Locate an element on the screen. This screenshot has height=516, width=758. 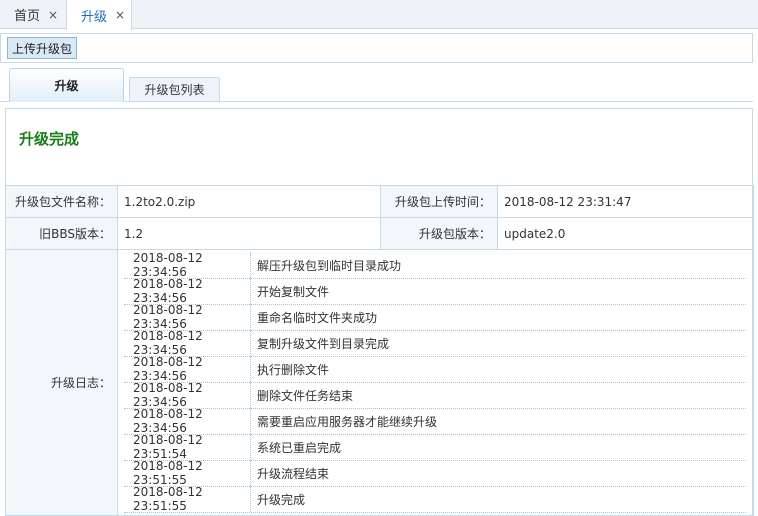
log-label: 升级日志： is located at coordinates (61, 382).